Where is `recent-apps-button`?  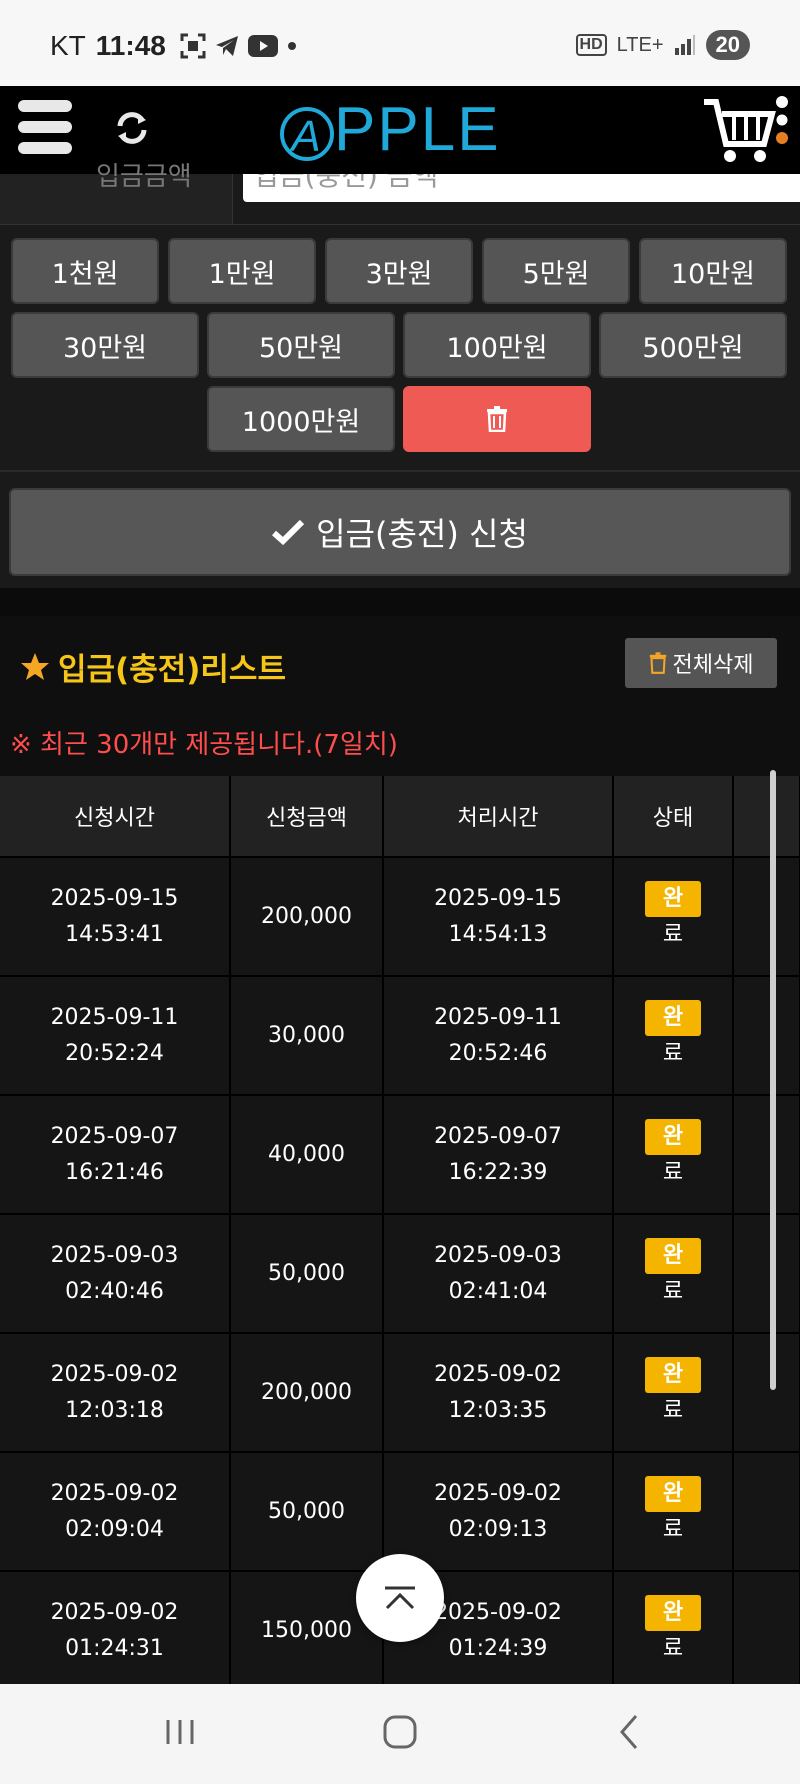 recent-apps-button is located at coordinates (185, 1734).